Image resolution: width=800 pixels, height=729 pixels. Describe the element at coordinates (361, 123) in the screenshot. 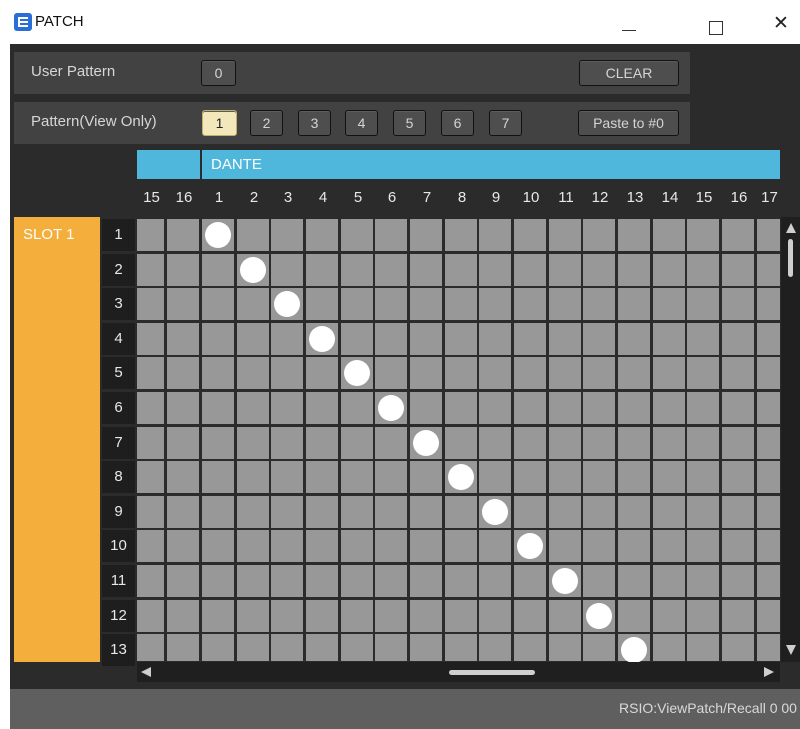

I see `pattern-4-button: 4` at that location.